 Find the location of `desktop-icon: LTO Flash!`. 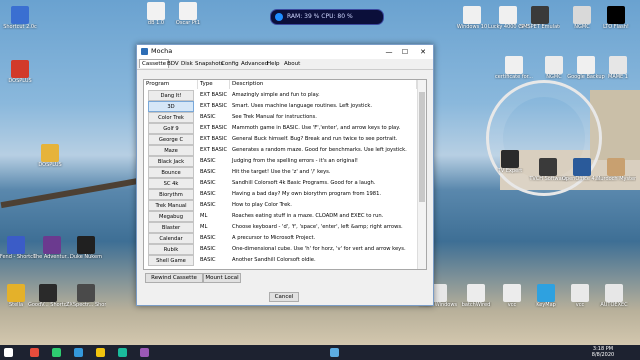

desktop-icon: LTO Flash! is located at coordinates (616, 18).